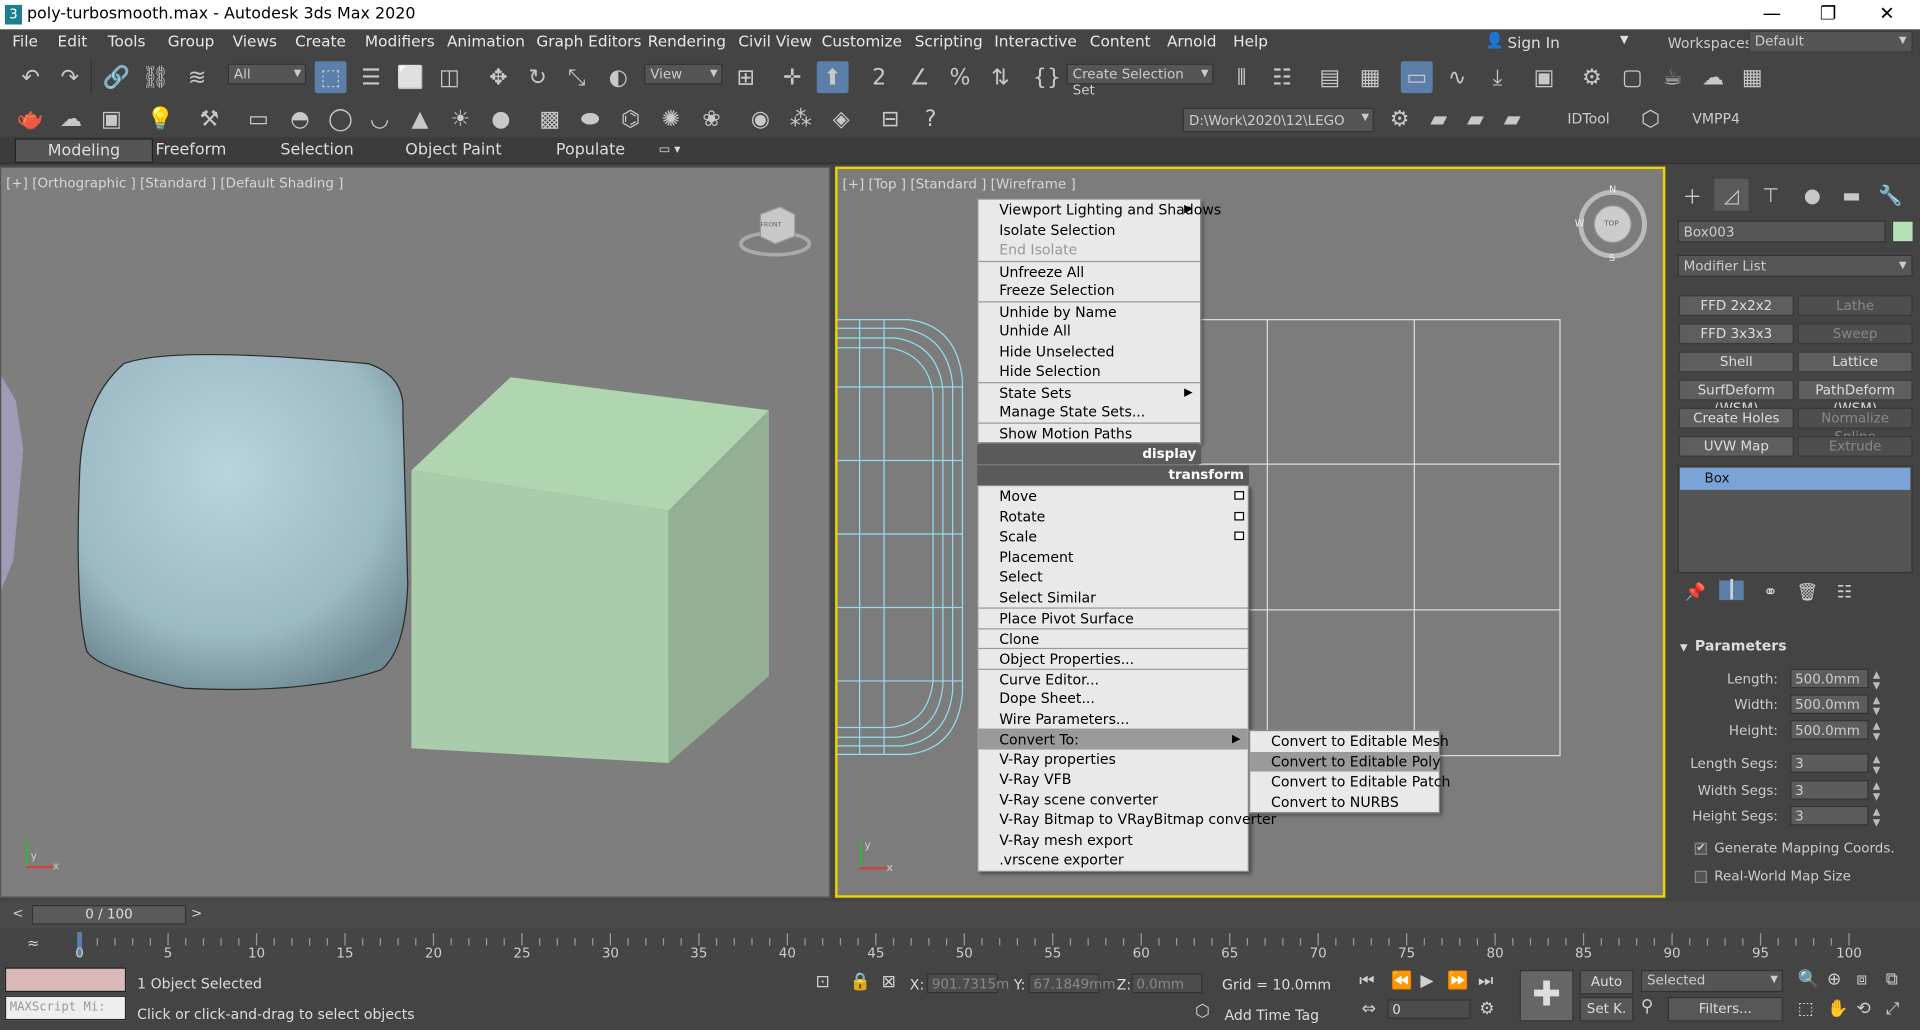  Describe the element at coordinates (1855, 362) in the screenshot. I see `modifier-button-lattice: Lattice` at that location.